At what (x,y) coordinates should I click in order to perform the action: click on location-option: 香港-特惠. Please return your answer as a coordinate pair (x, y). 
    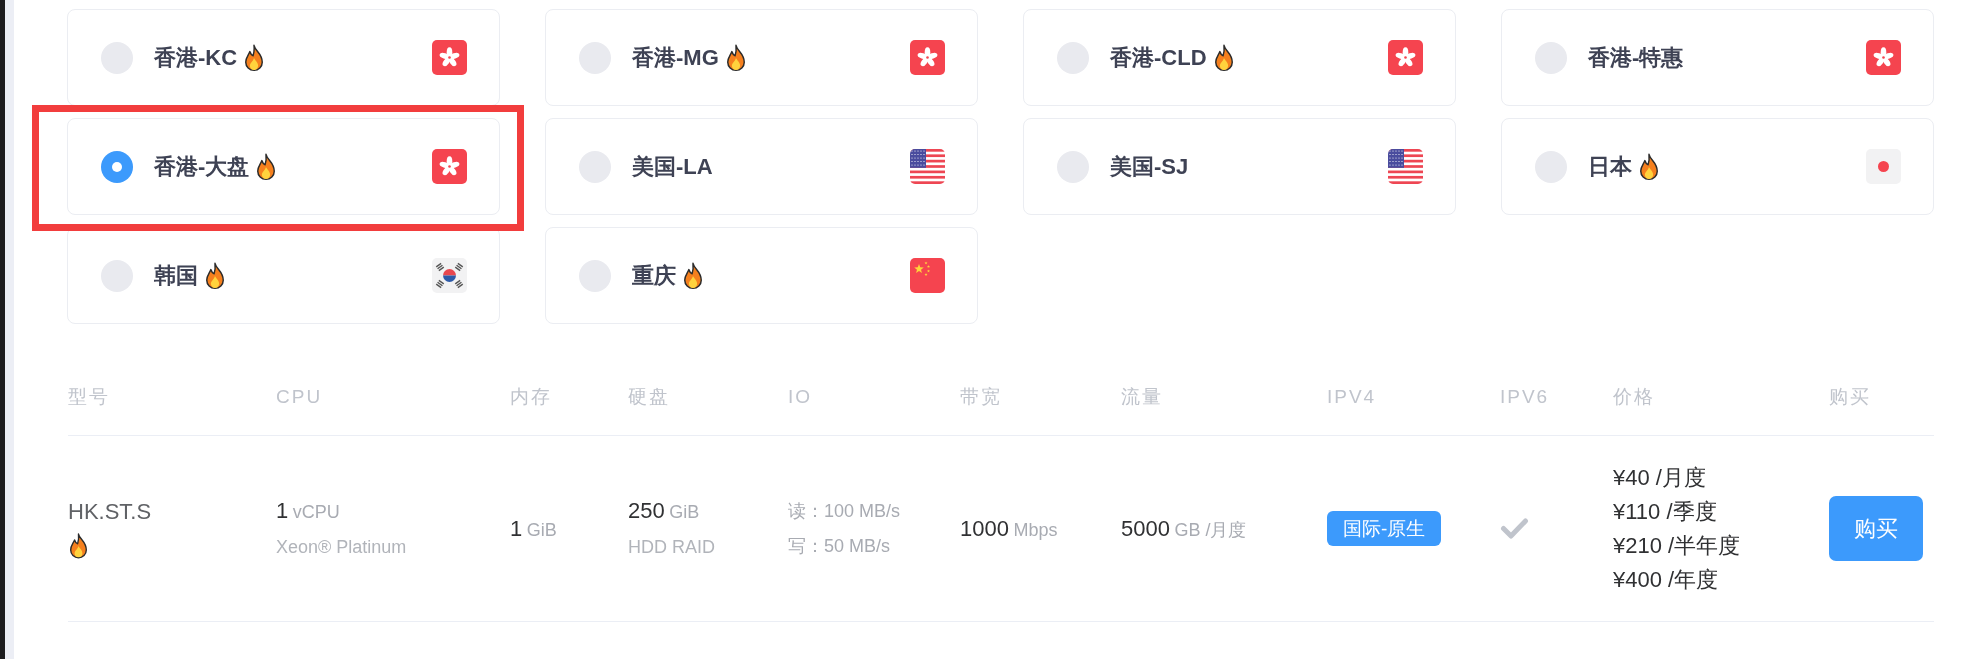
    Looking at the image, I should click on (1717, 57).